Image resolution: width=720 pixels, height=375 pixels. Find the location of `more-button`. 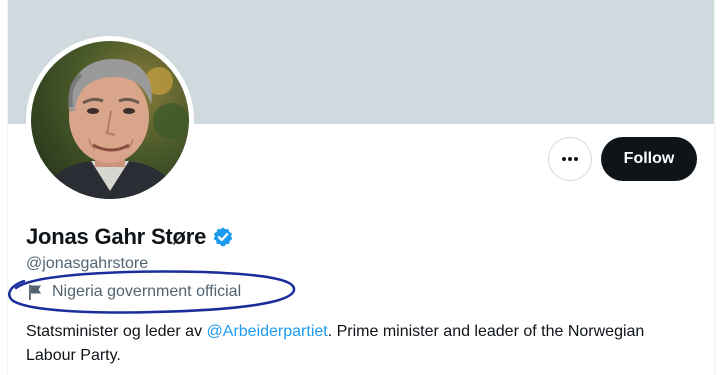

more-button is located at coordinates (570, 159).